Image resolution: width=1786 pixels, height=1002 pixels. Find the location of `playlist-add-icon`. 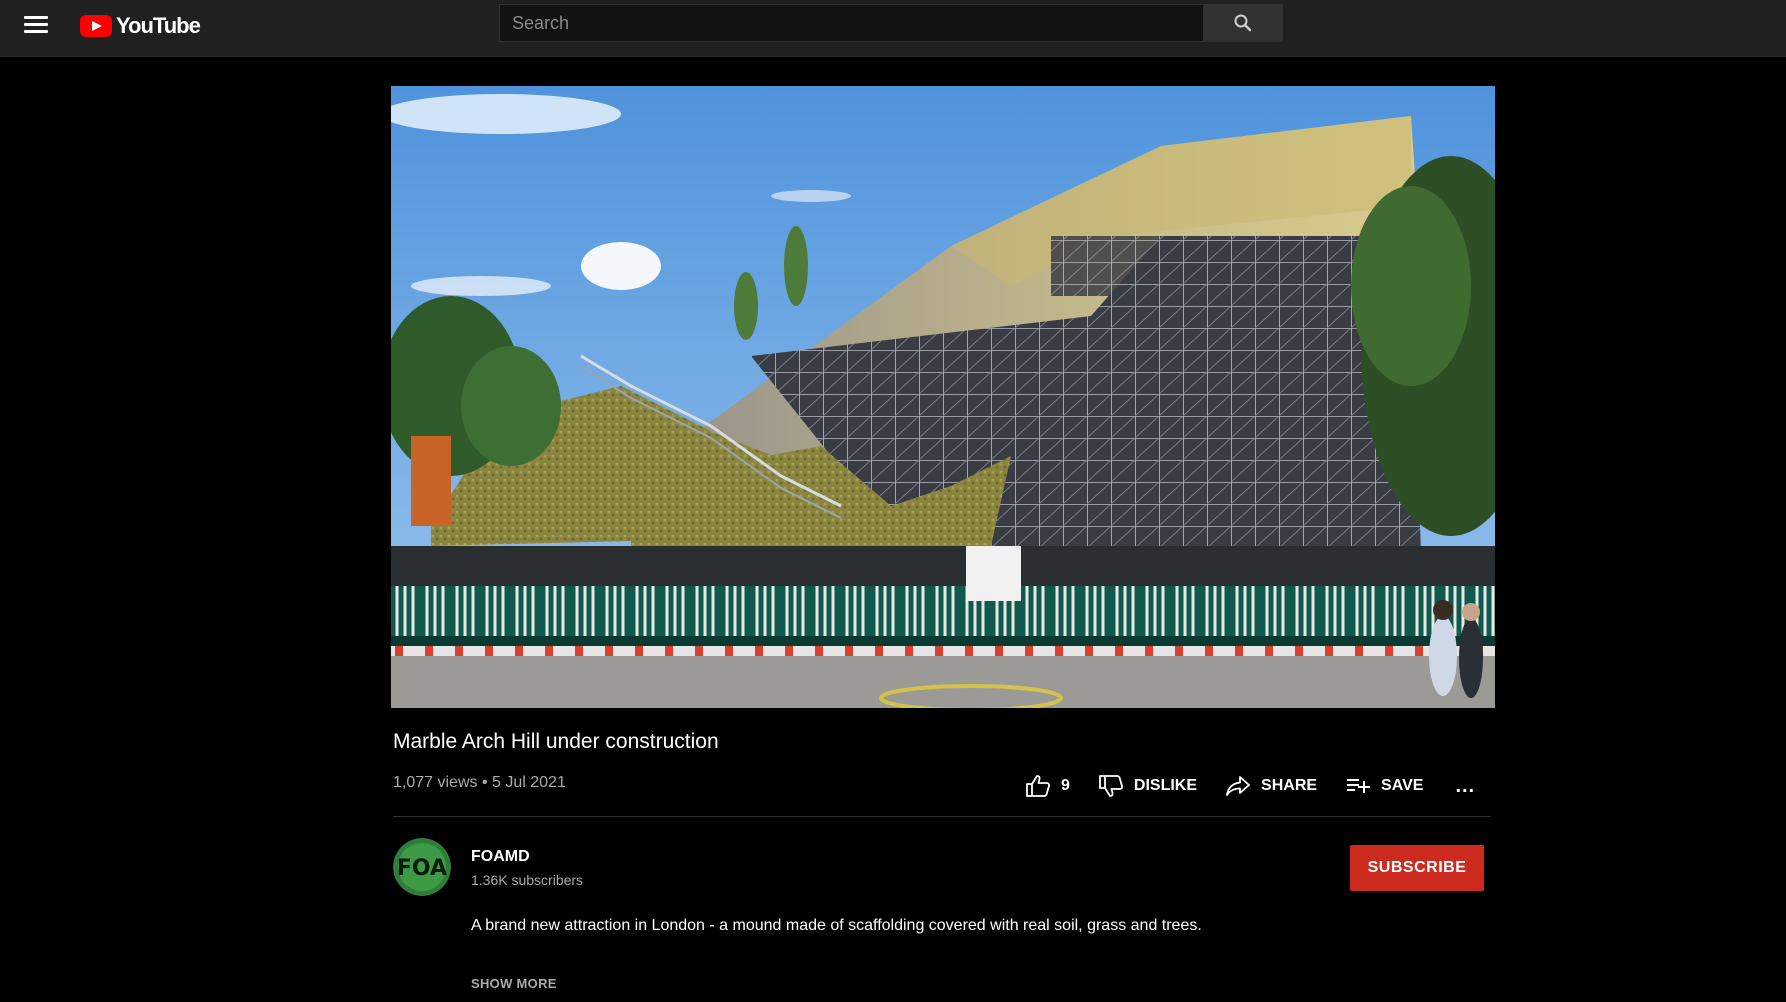

playlist-add-icon is located at coordinates (1359, 786).